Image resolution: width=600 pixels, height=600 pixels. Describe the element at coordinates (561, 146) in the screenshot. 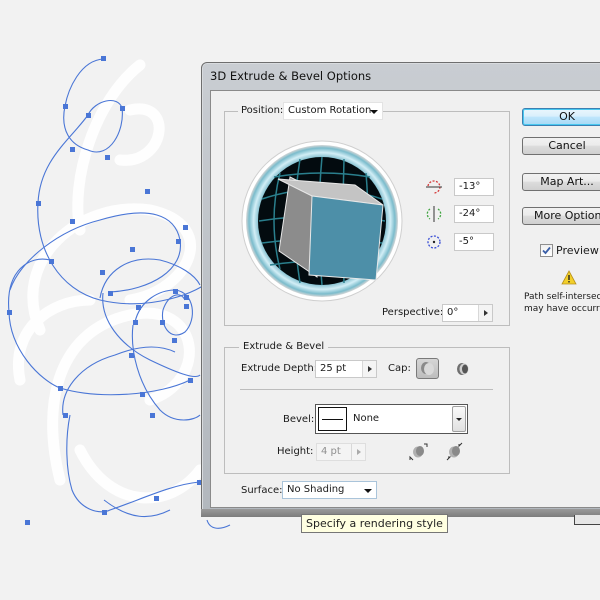

I see `cancel-button: Cancel` at that location.